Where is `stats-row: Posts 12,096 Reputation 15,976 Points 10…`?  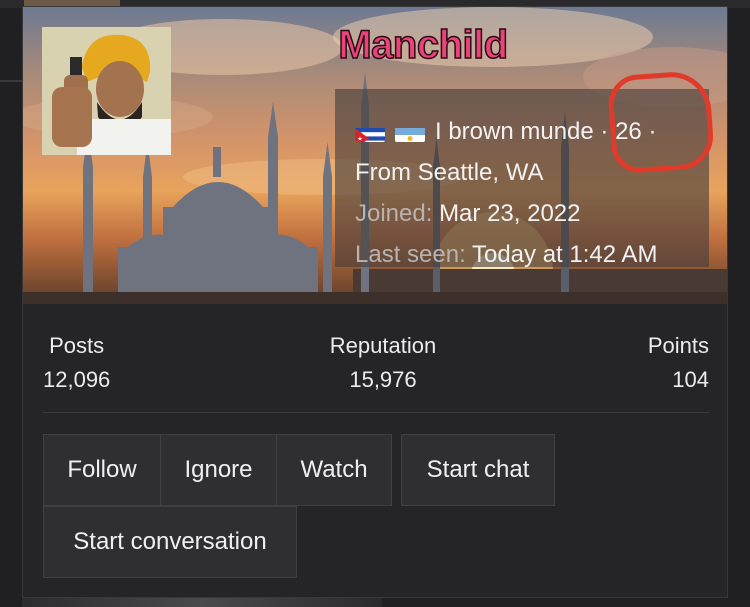
stats-row: Posts 12,096 Reputation 15,976 Points 10… is located at coordinates (375, 362).